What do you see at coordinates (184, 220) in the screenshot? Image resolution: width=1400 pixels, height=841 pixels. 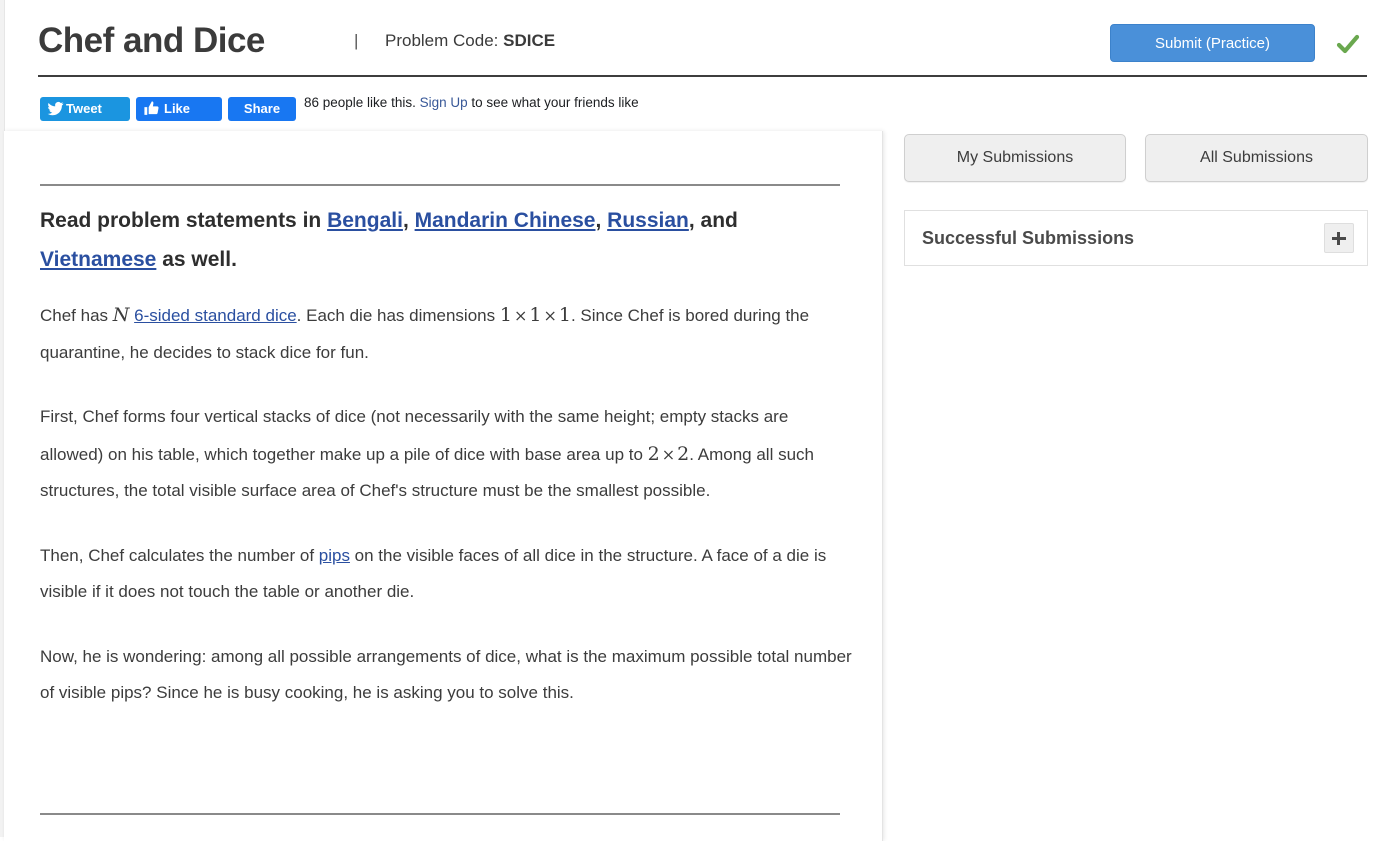 I see `translations-prefix: Read problem statements in` at bounding box center [184, 220].